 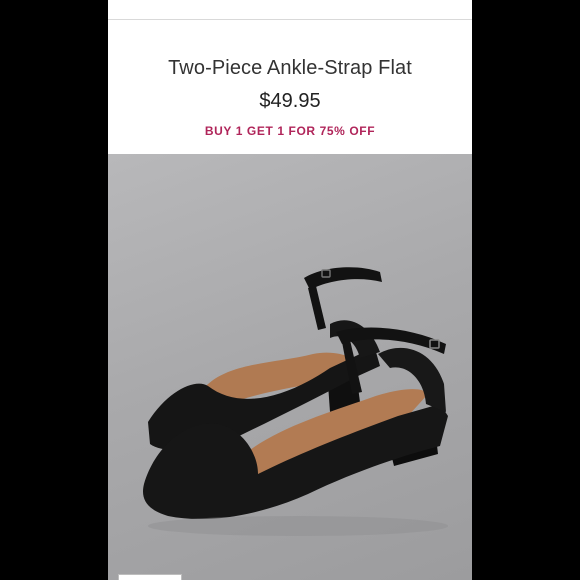 I want to click on promo-link: BUY 1 GET 1 FOR 75% OFF, so click(x=290, y=131).